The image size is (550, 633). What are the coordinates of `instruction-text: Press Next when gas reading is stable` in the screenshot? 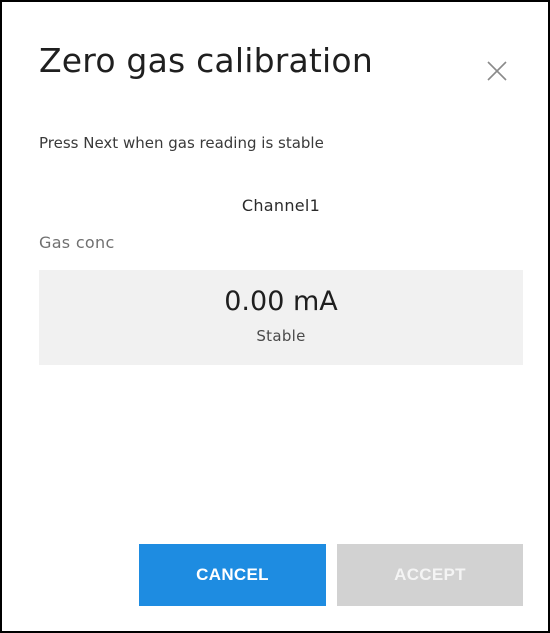 It's located at (181, 143).